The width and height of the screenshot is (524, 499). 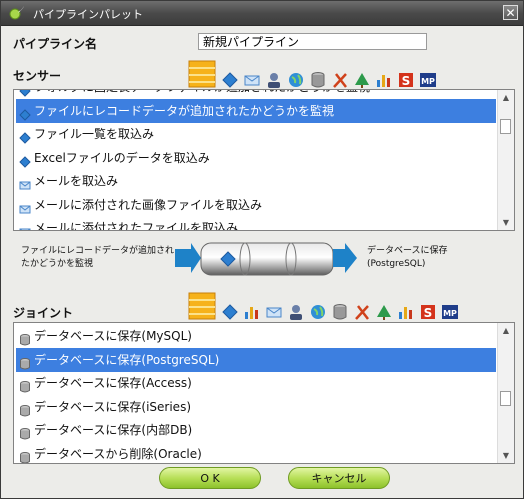 I want to click on close-button: ✕, so click(x=510, y=12).